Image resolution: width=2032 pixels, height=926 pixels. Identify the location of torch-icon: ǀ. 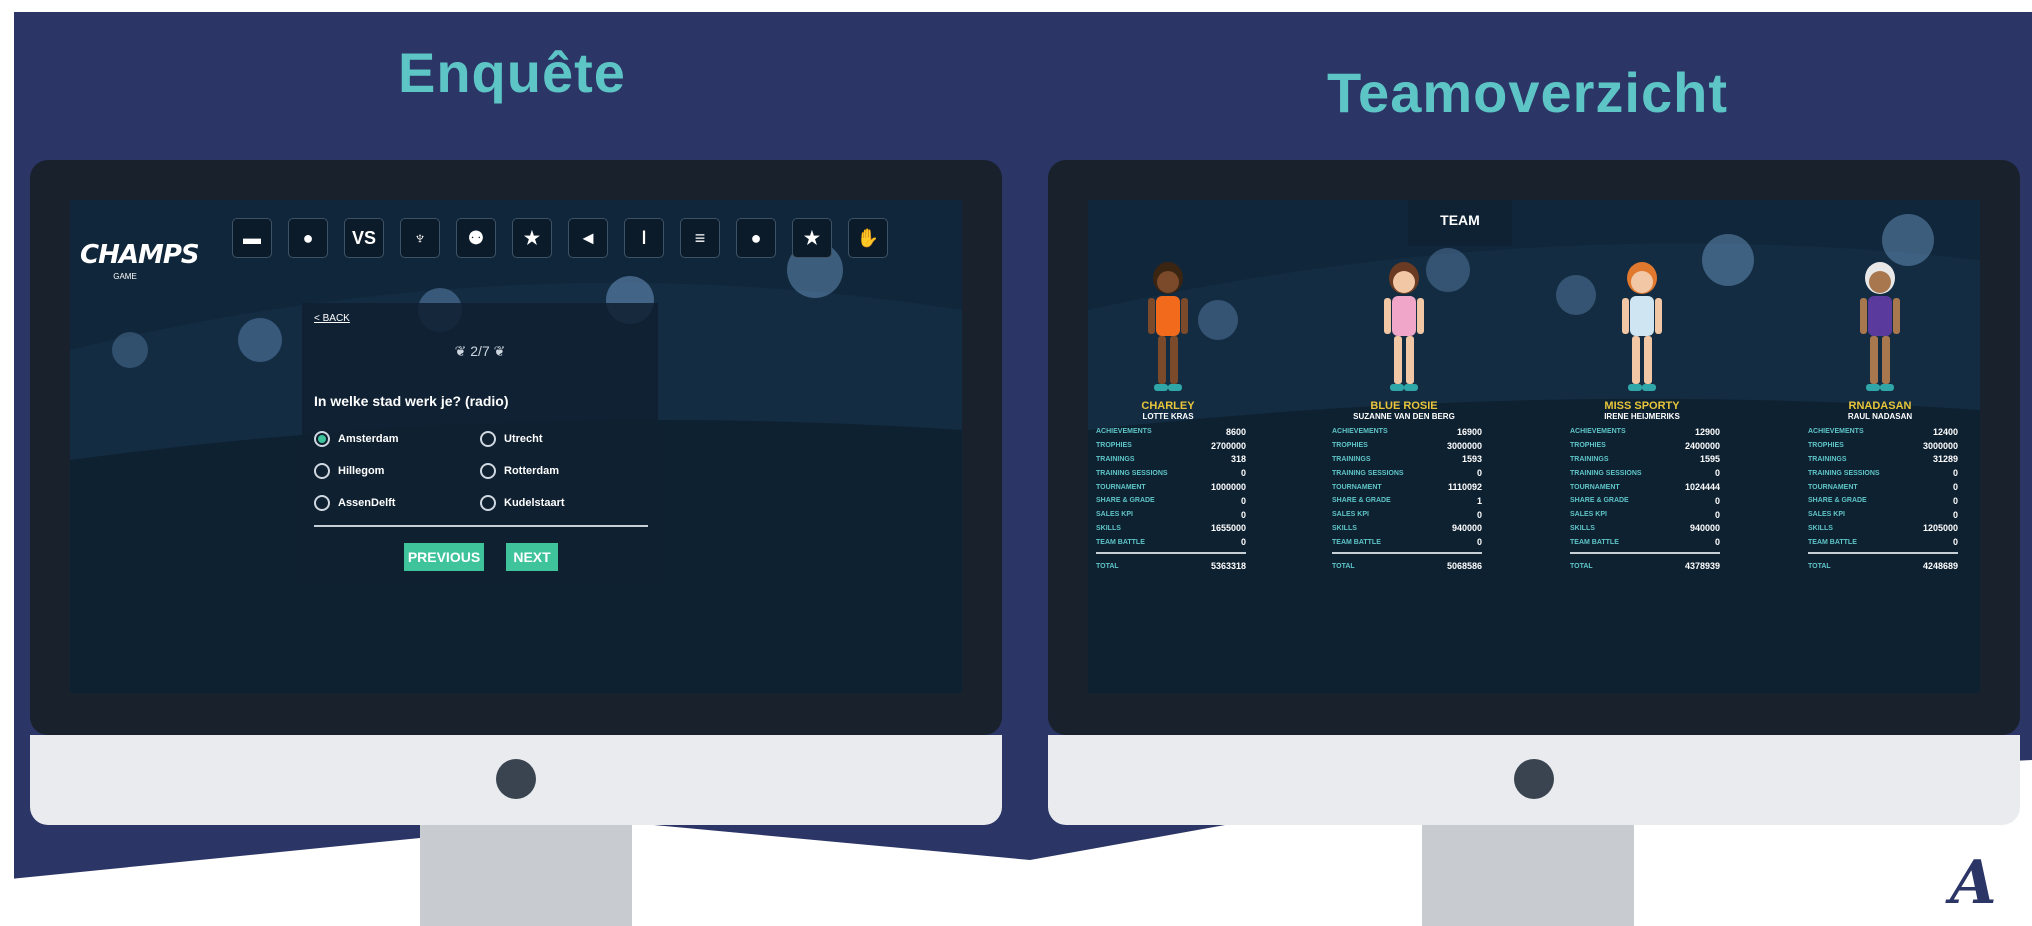
(644, 238).